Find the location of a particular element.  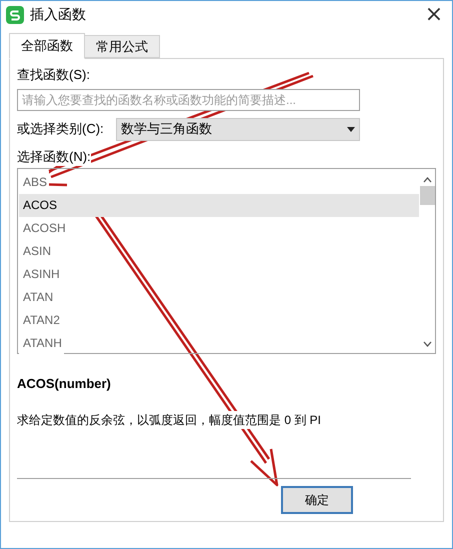

ok-button: 确定 is located at coordinates (317, 500).